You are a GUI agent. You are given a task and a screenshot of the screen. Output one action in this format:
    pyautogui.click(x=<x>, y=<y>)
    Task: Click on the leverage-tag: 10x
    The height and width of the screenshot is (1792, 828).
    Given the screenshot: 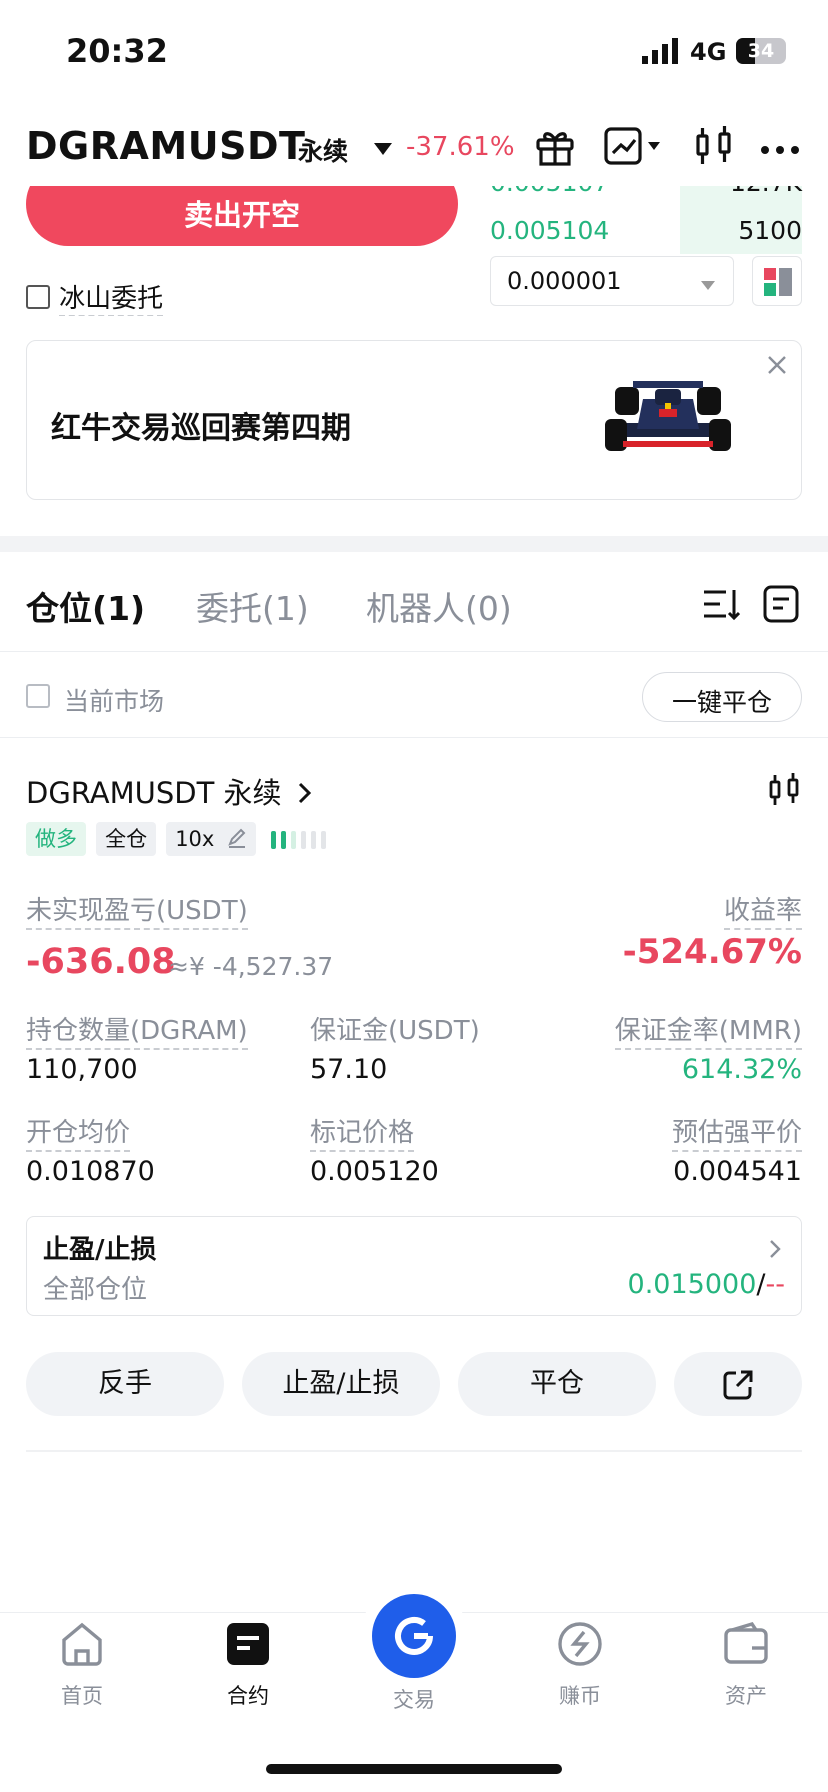 What is the action you would take?
    pyautogui.click(x=211, y=839)
    